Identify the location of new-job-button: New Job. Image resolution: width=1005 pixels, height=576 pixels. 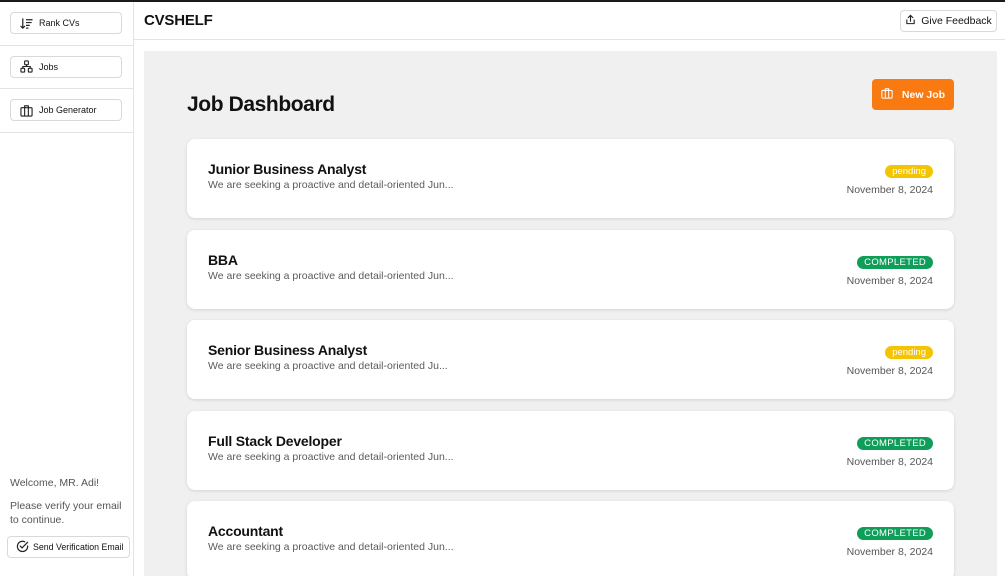
(913, 94).